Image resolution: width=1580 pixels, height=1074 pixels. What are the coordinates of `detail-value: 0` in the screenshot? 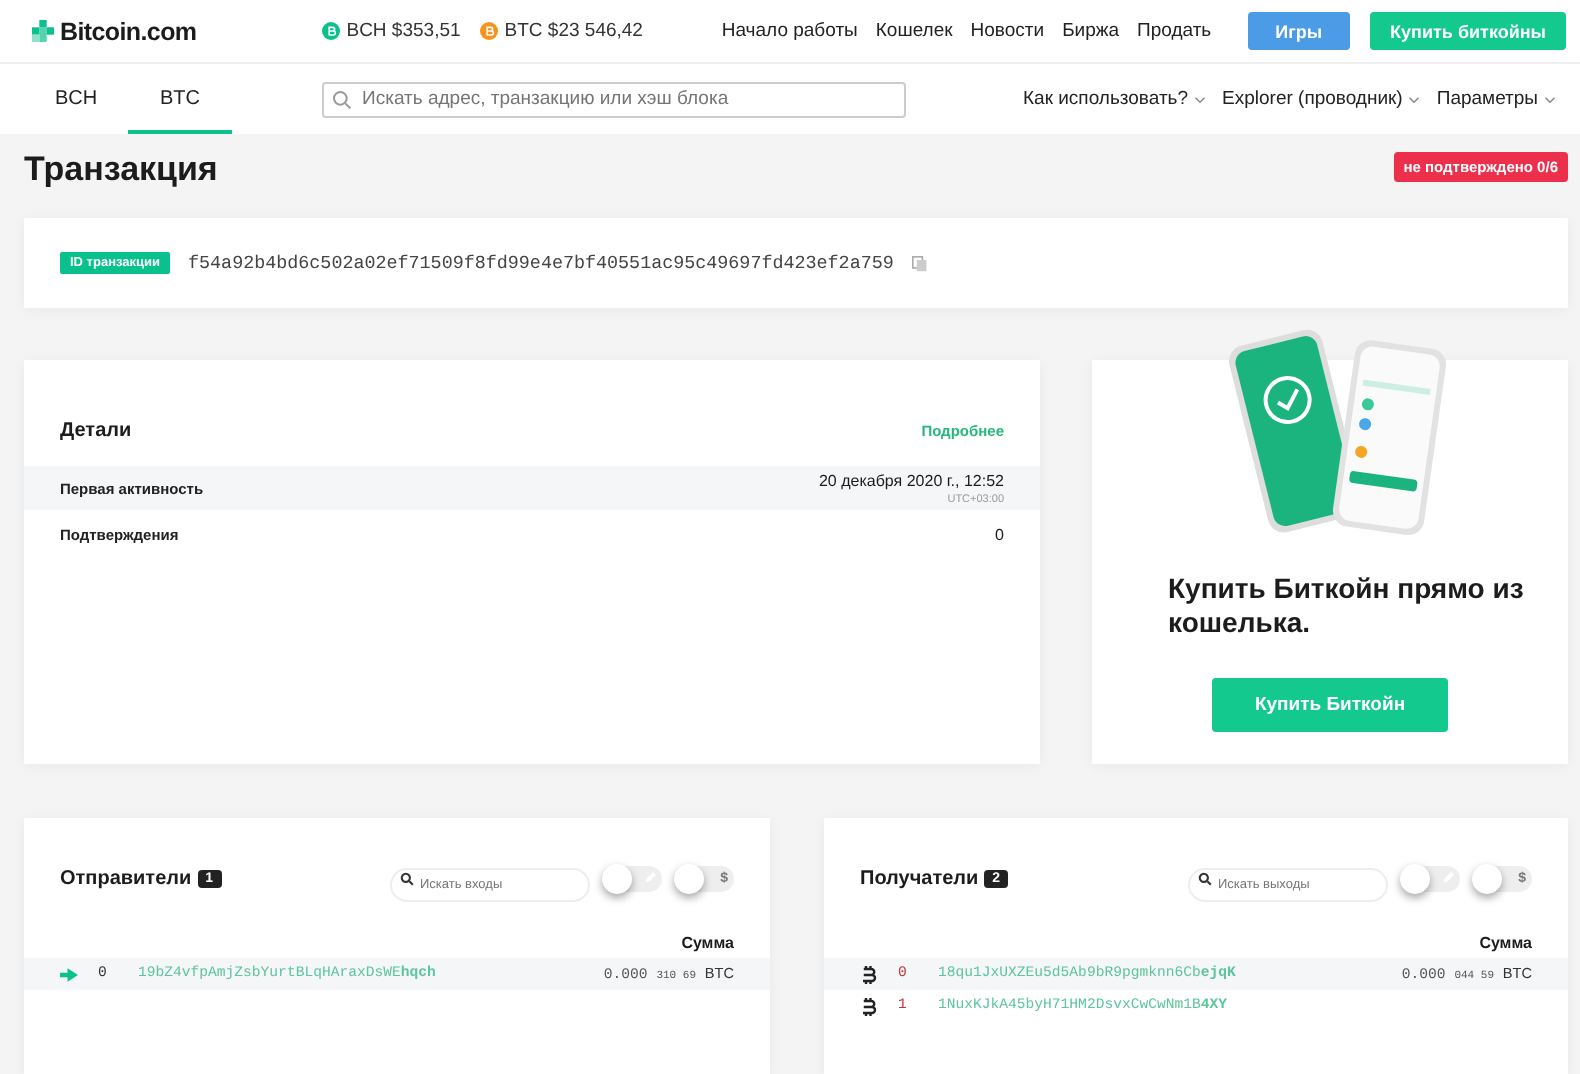 It's located at (999, 534).